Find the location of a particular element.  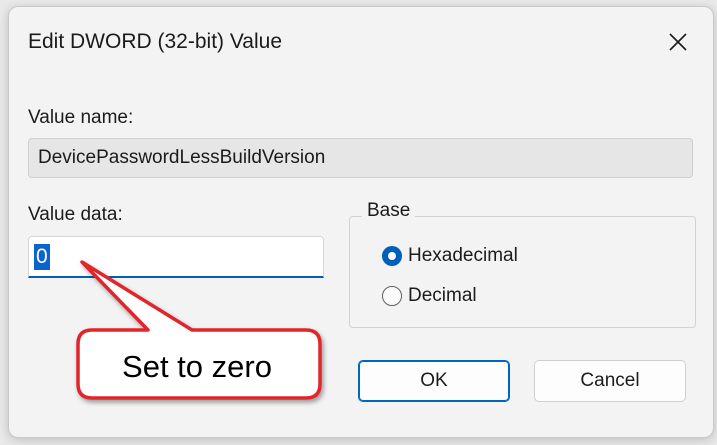

radio-checked-icon is located at coordinates (392, 256).